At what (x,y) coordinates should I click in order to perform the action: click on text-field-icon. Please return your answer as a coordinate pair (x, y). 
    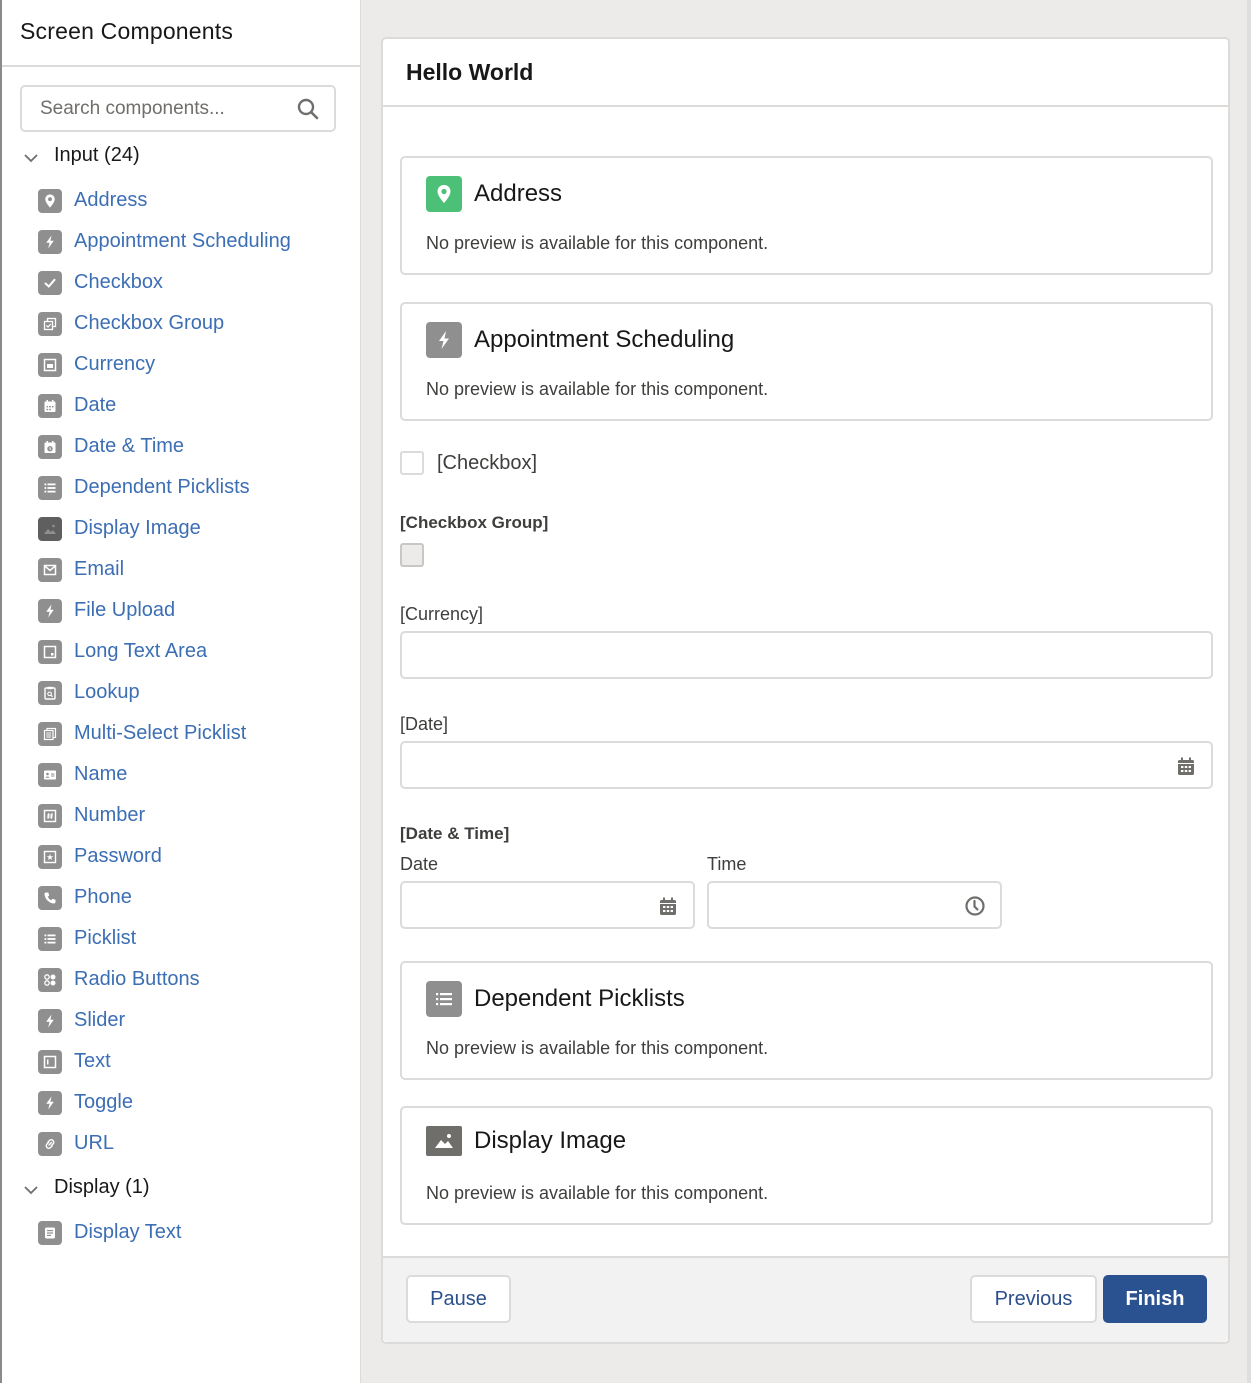
    Looking at the image, I should click on (50, 1061).